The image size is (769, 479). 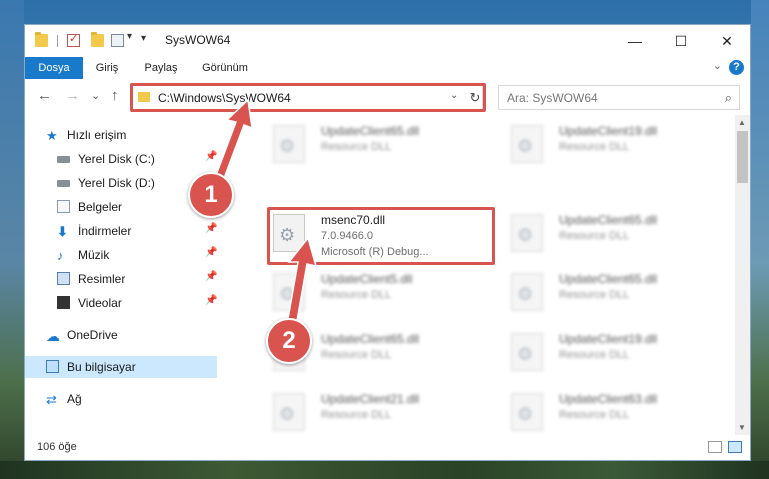 What do you see at coordinates (264, 215) in the screenshot?
I see `callout-arrows` at bounding box center [264, 215].